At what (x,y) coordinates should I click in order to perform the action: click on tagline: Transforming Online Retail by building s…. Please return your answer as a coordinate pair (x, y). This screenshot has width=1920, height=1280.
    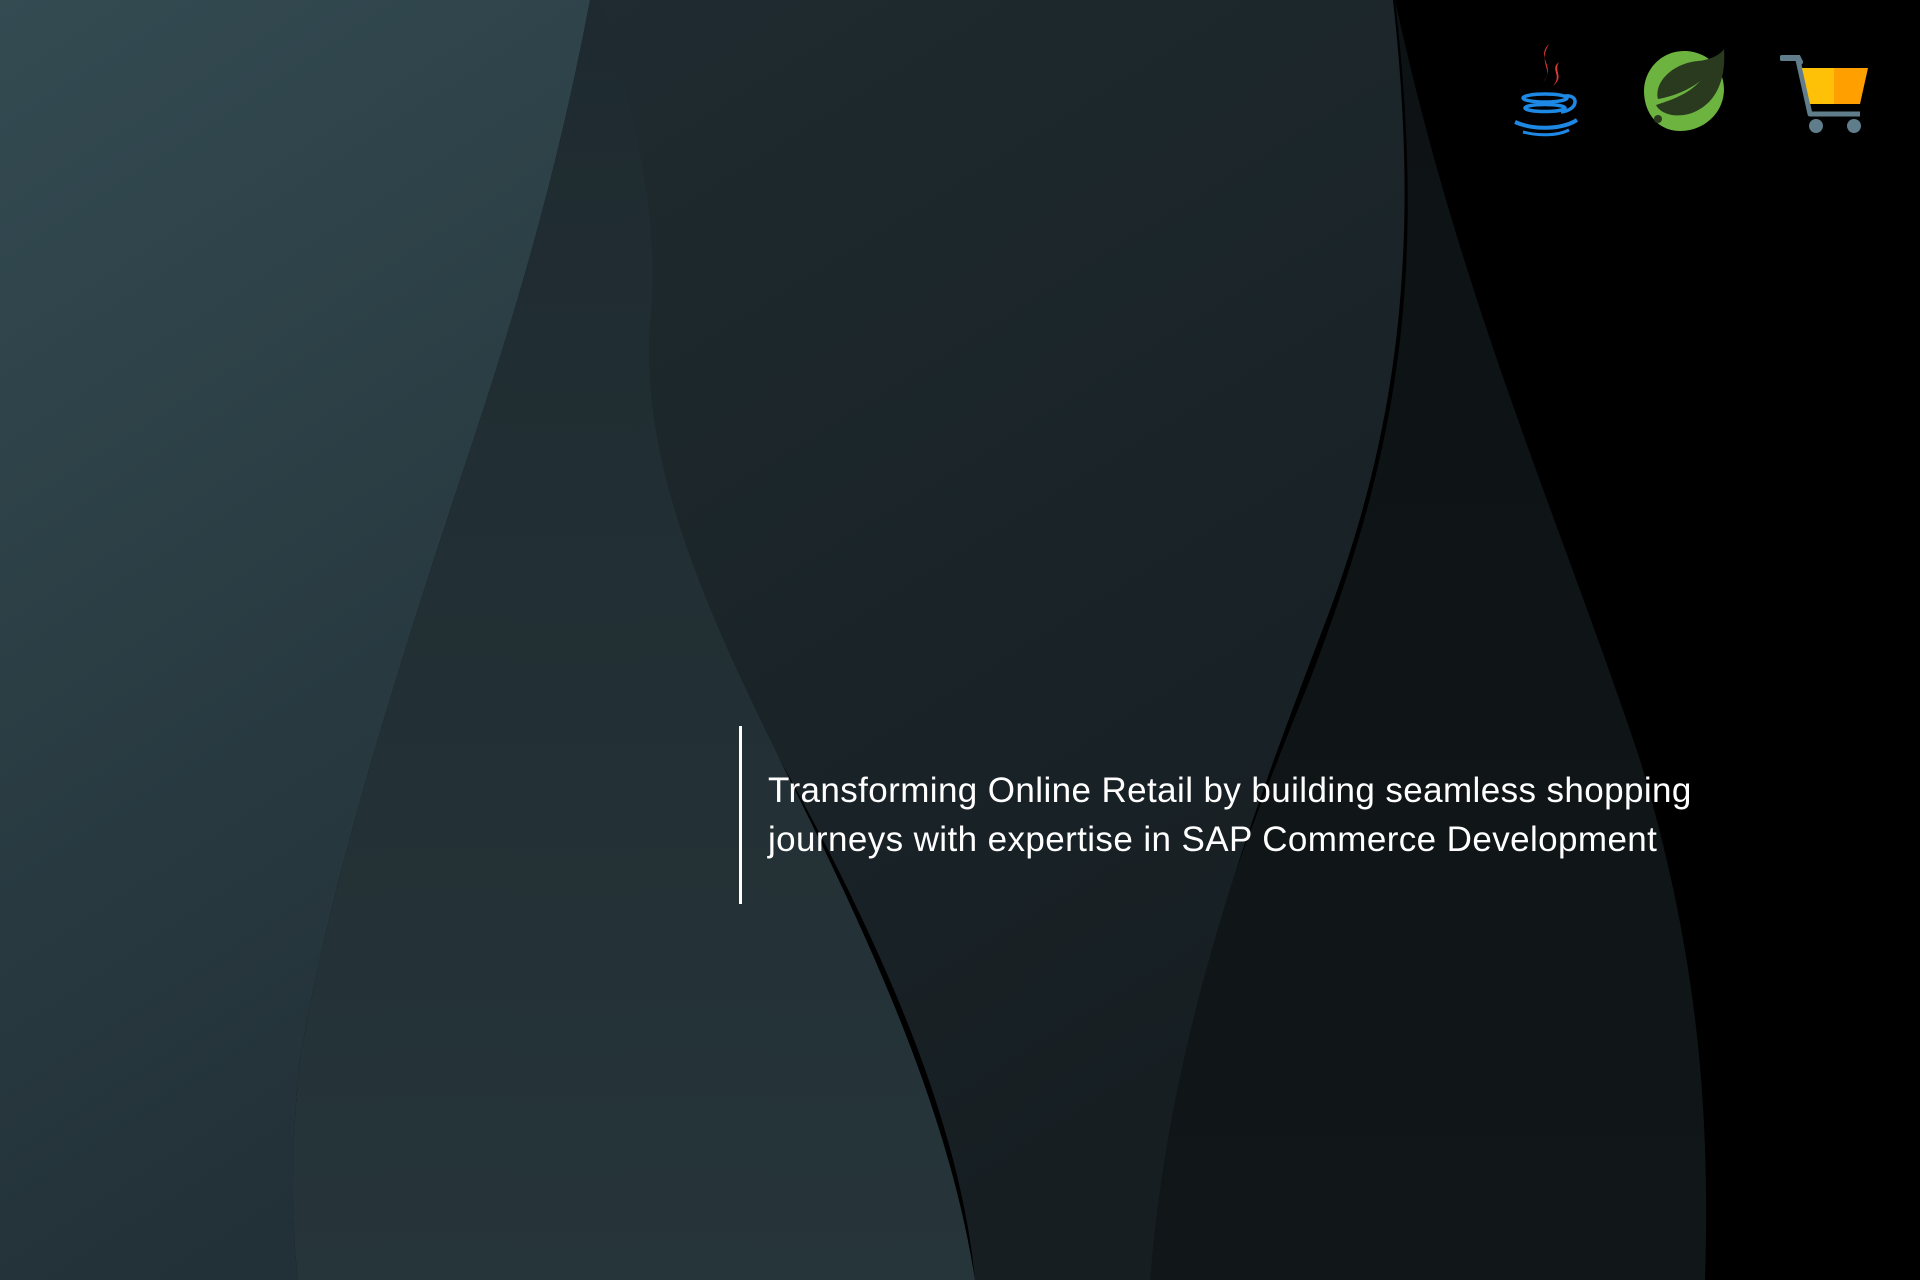
    Looking at the image, I should click on (1328, 815).